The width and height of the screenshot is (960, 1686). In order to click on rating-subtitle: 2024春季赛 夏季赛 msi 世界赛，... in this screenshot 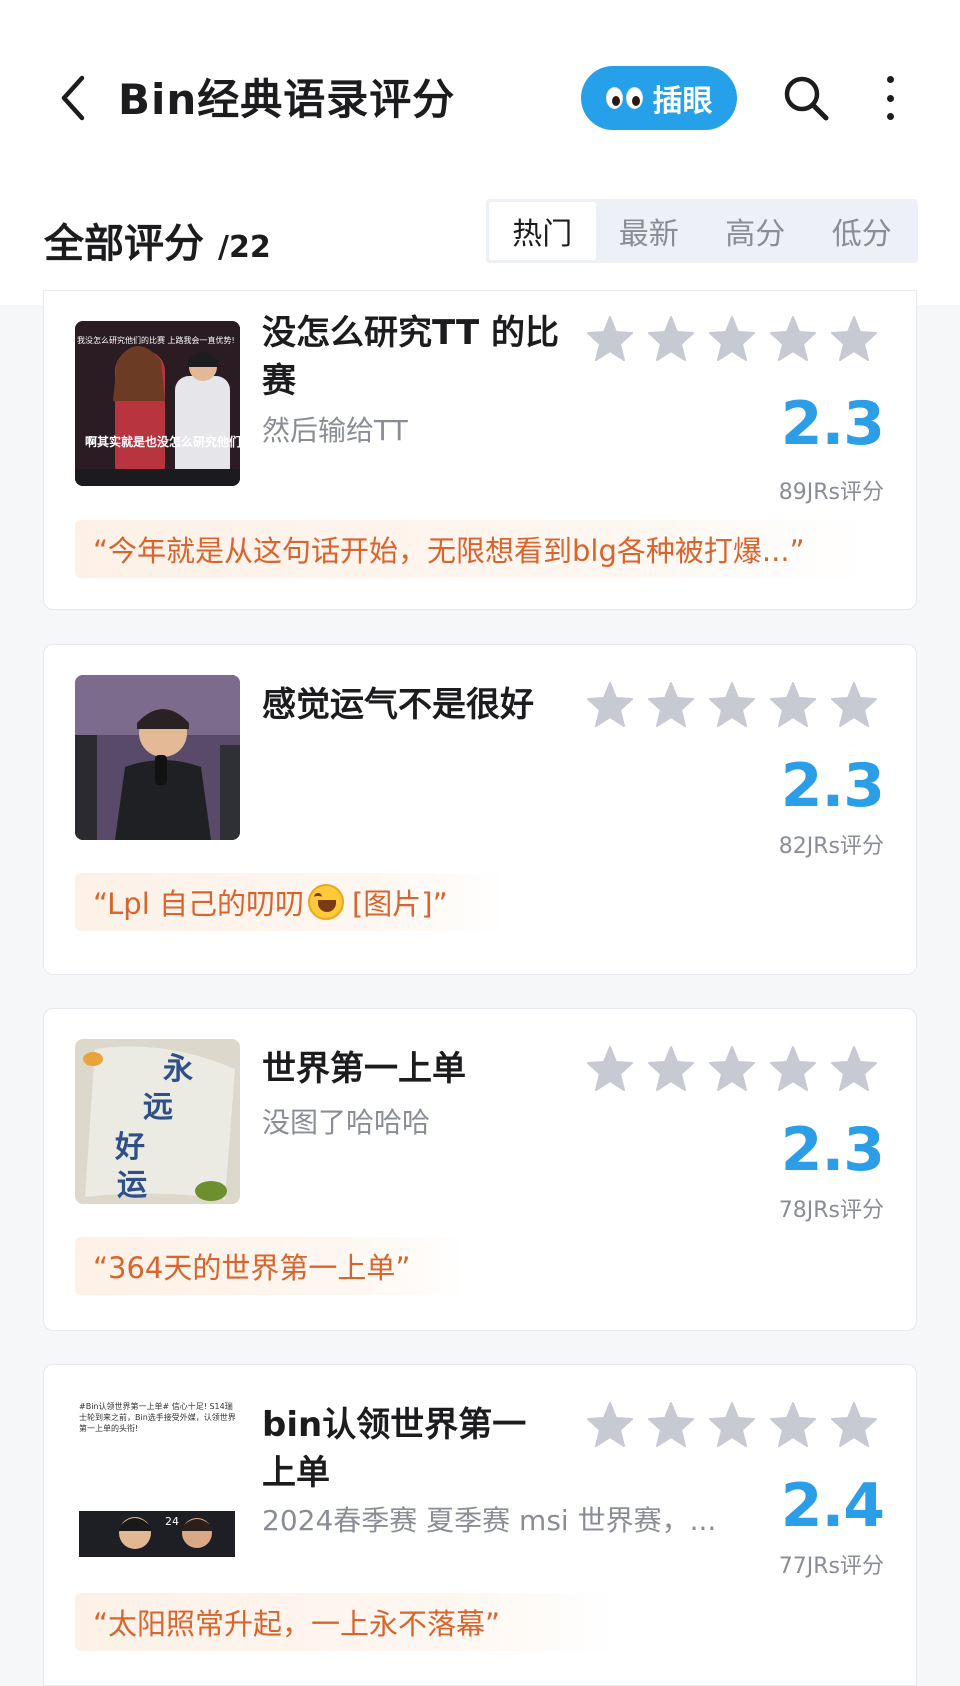, I will do `click(489, 1520)`.